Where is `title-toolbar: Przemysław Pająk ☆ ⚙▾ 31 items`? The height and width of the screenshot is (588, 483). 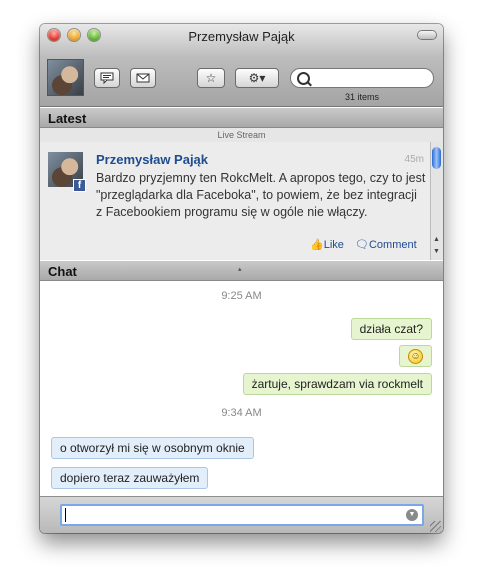
title-toolbar: Przemysław Pająk ☆ ⚙▾ 31 items is located at coordinates (241, 65).